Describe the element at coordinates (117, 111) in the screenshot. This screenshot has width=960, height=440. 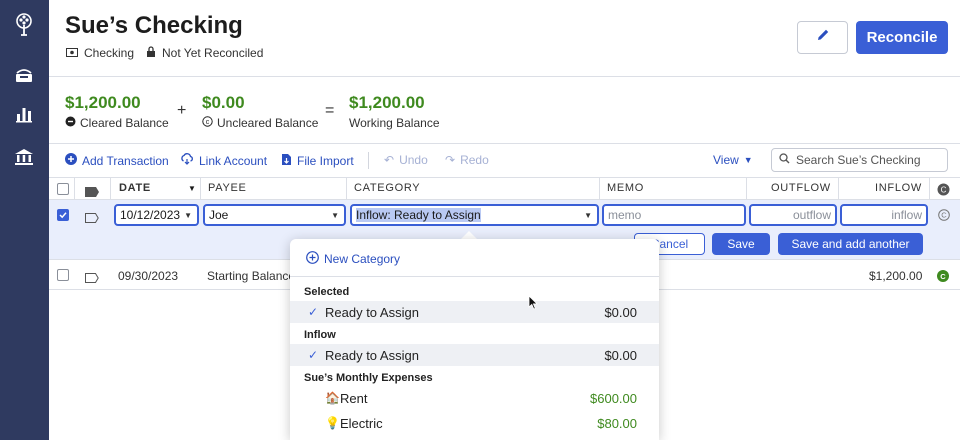
I see `cleared-balance: $1,200.00 Cleared Balance` at that location.